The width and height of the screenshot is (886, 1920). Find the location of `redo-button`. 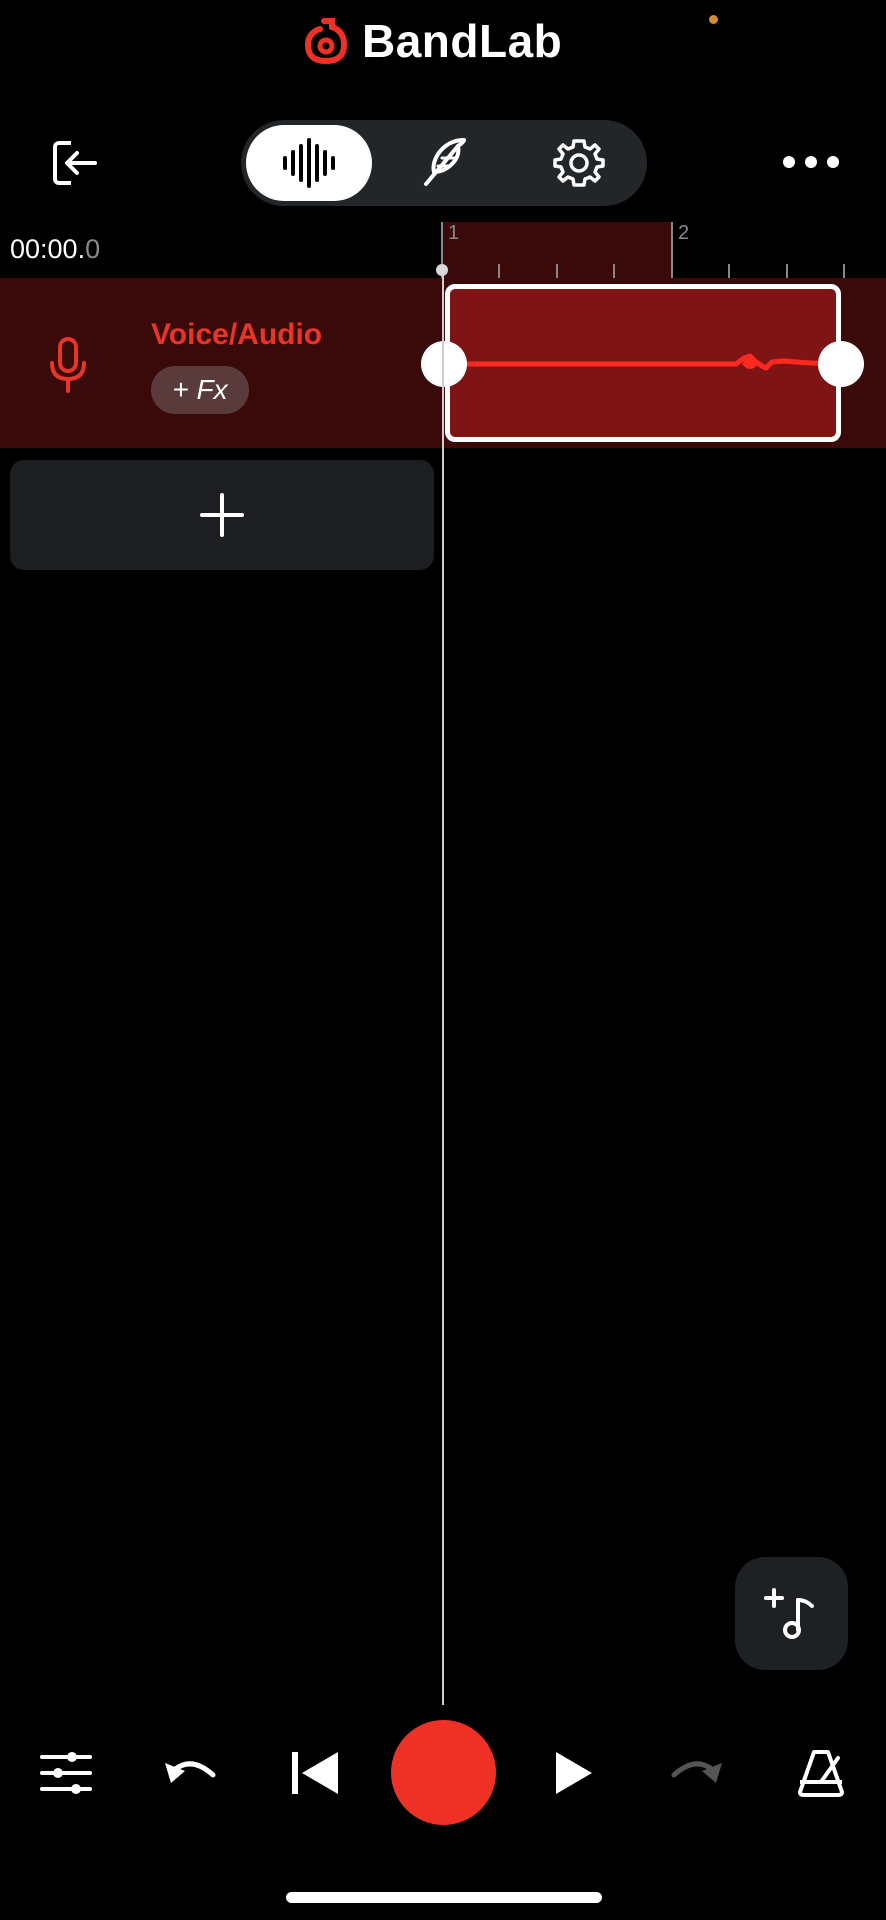

redo-button is located at coordinates (697, 1773).